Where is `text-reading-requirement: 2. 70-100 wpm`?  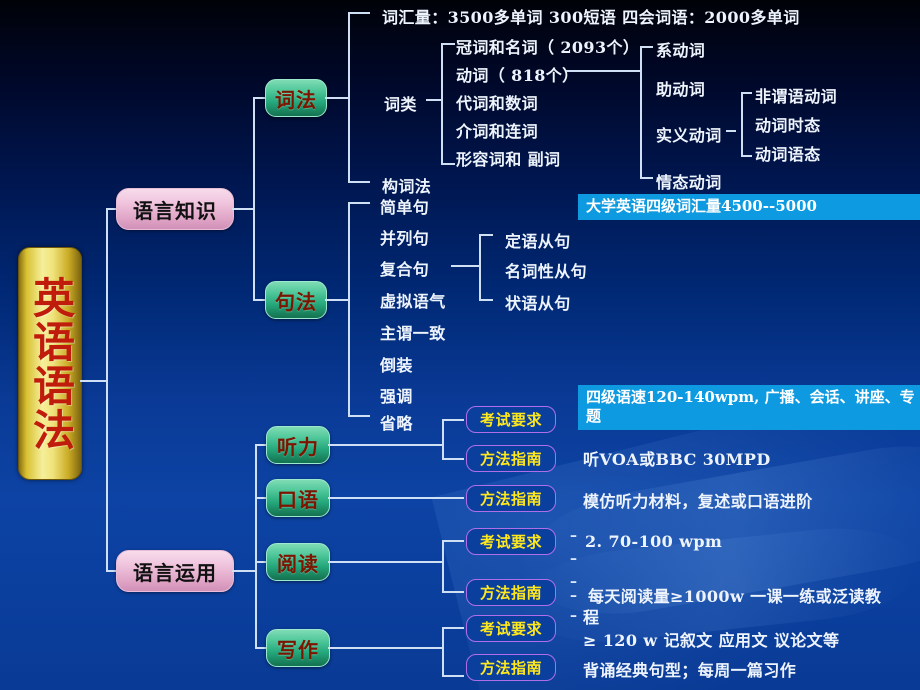
text-reading-requirement: 2. 70-100 wpm is located at coordinates (654, 541).